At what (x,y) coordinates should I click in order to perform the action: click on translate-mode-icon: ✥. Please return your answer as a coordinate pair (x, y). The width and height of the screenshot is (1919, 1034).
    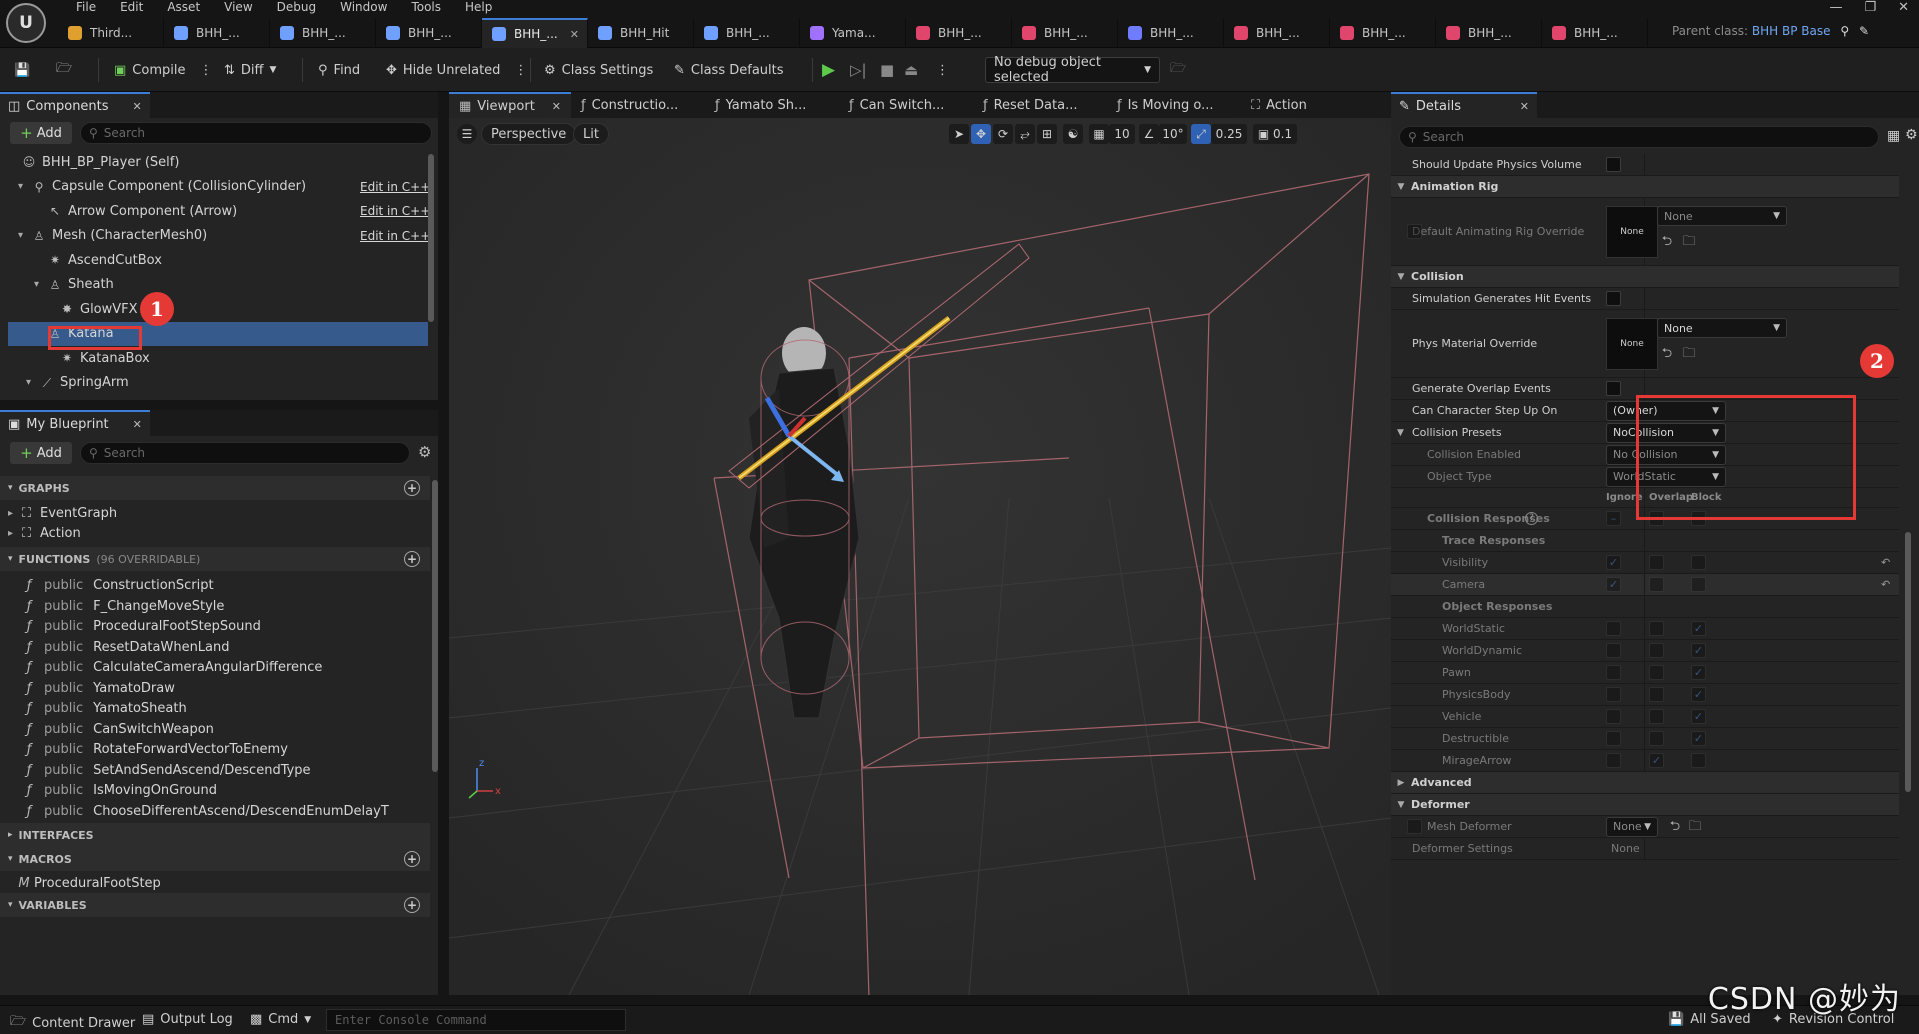
    Looking at the image, I should click on (981, 134).